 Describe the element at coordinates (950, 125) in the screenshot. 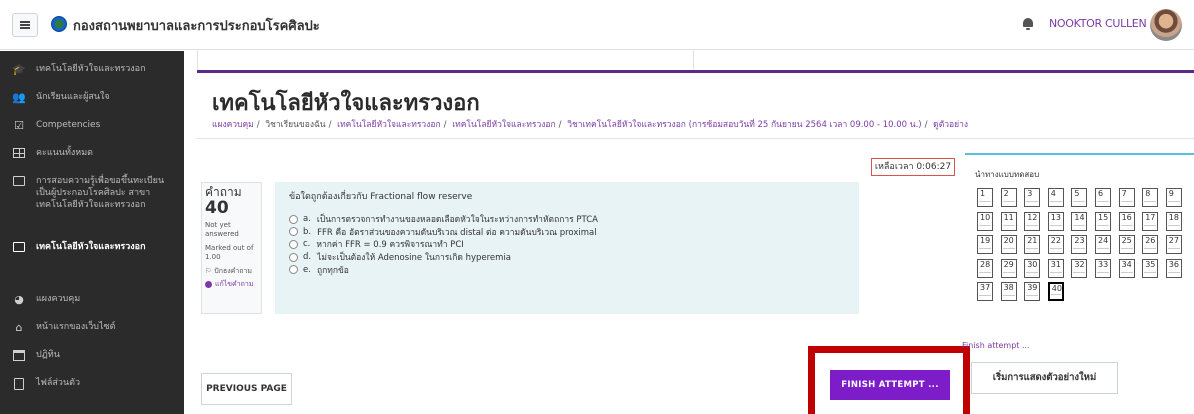

I see `breadcrumb-item: ดูตัวอย่าง` at that location.